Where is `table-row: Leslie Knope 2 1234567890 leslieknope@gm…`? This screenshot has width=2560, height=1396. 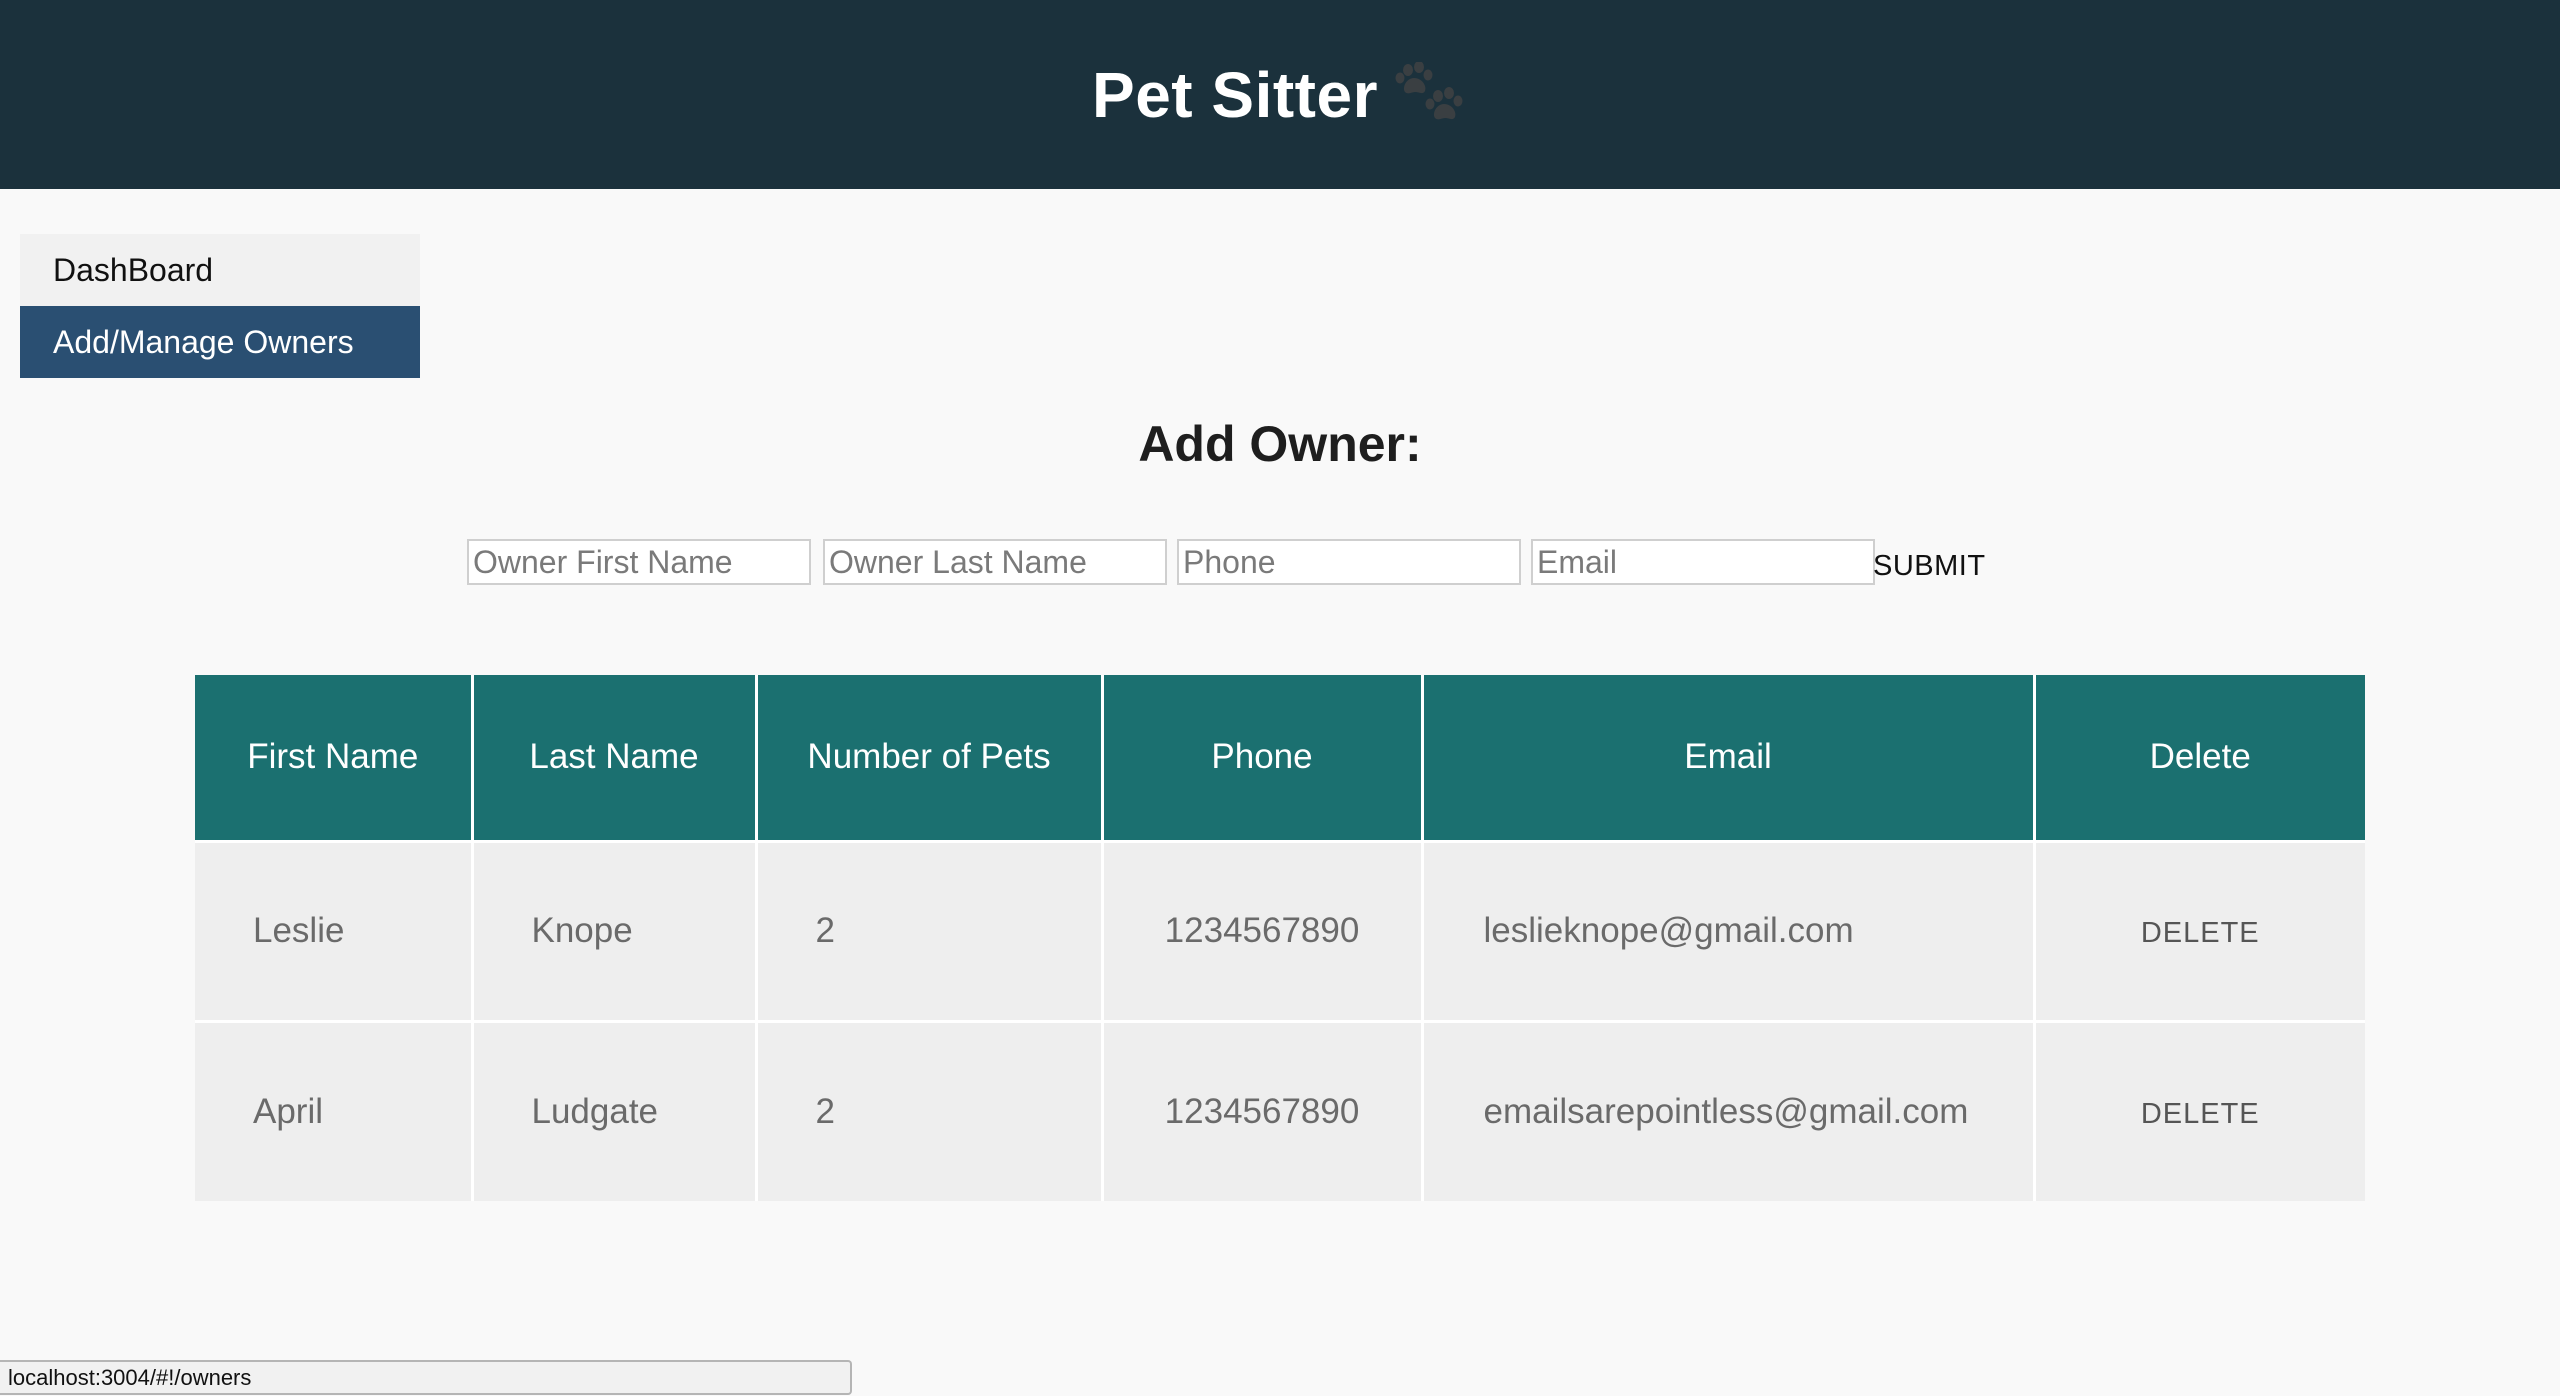 table-row: Leslie Knope 2 1234567890 leslieknope@gm… is located at coordinates (1280, 930).